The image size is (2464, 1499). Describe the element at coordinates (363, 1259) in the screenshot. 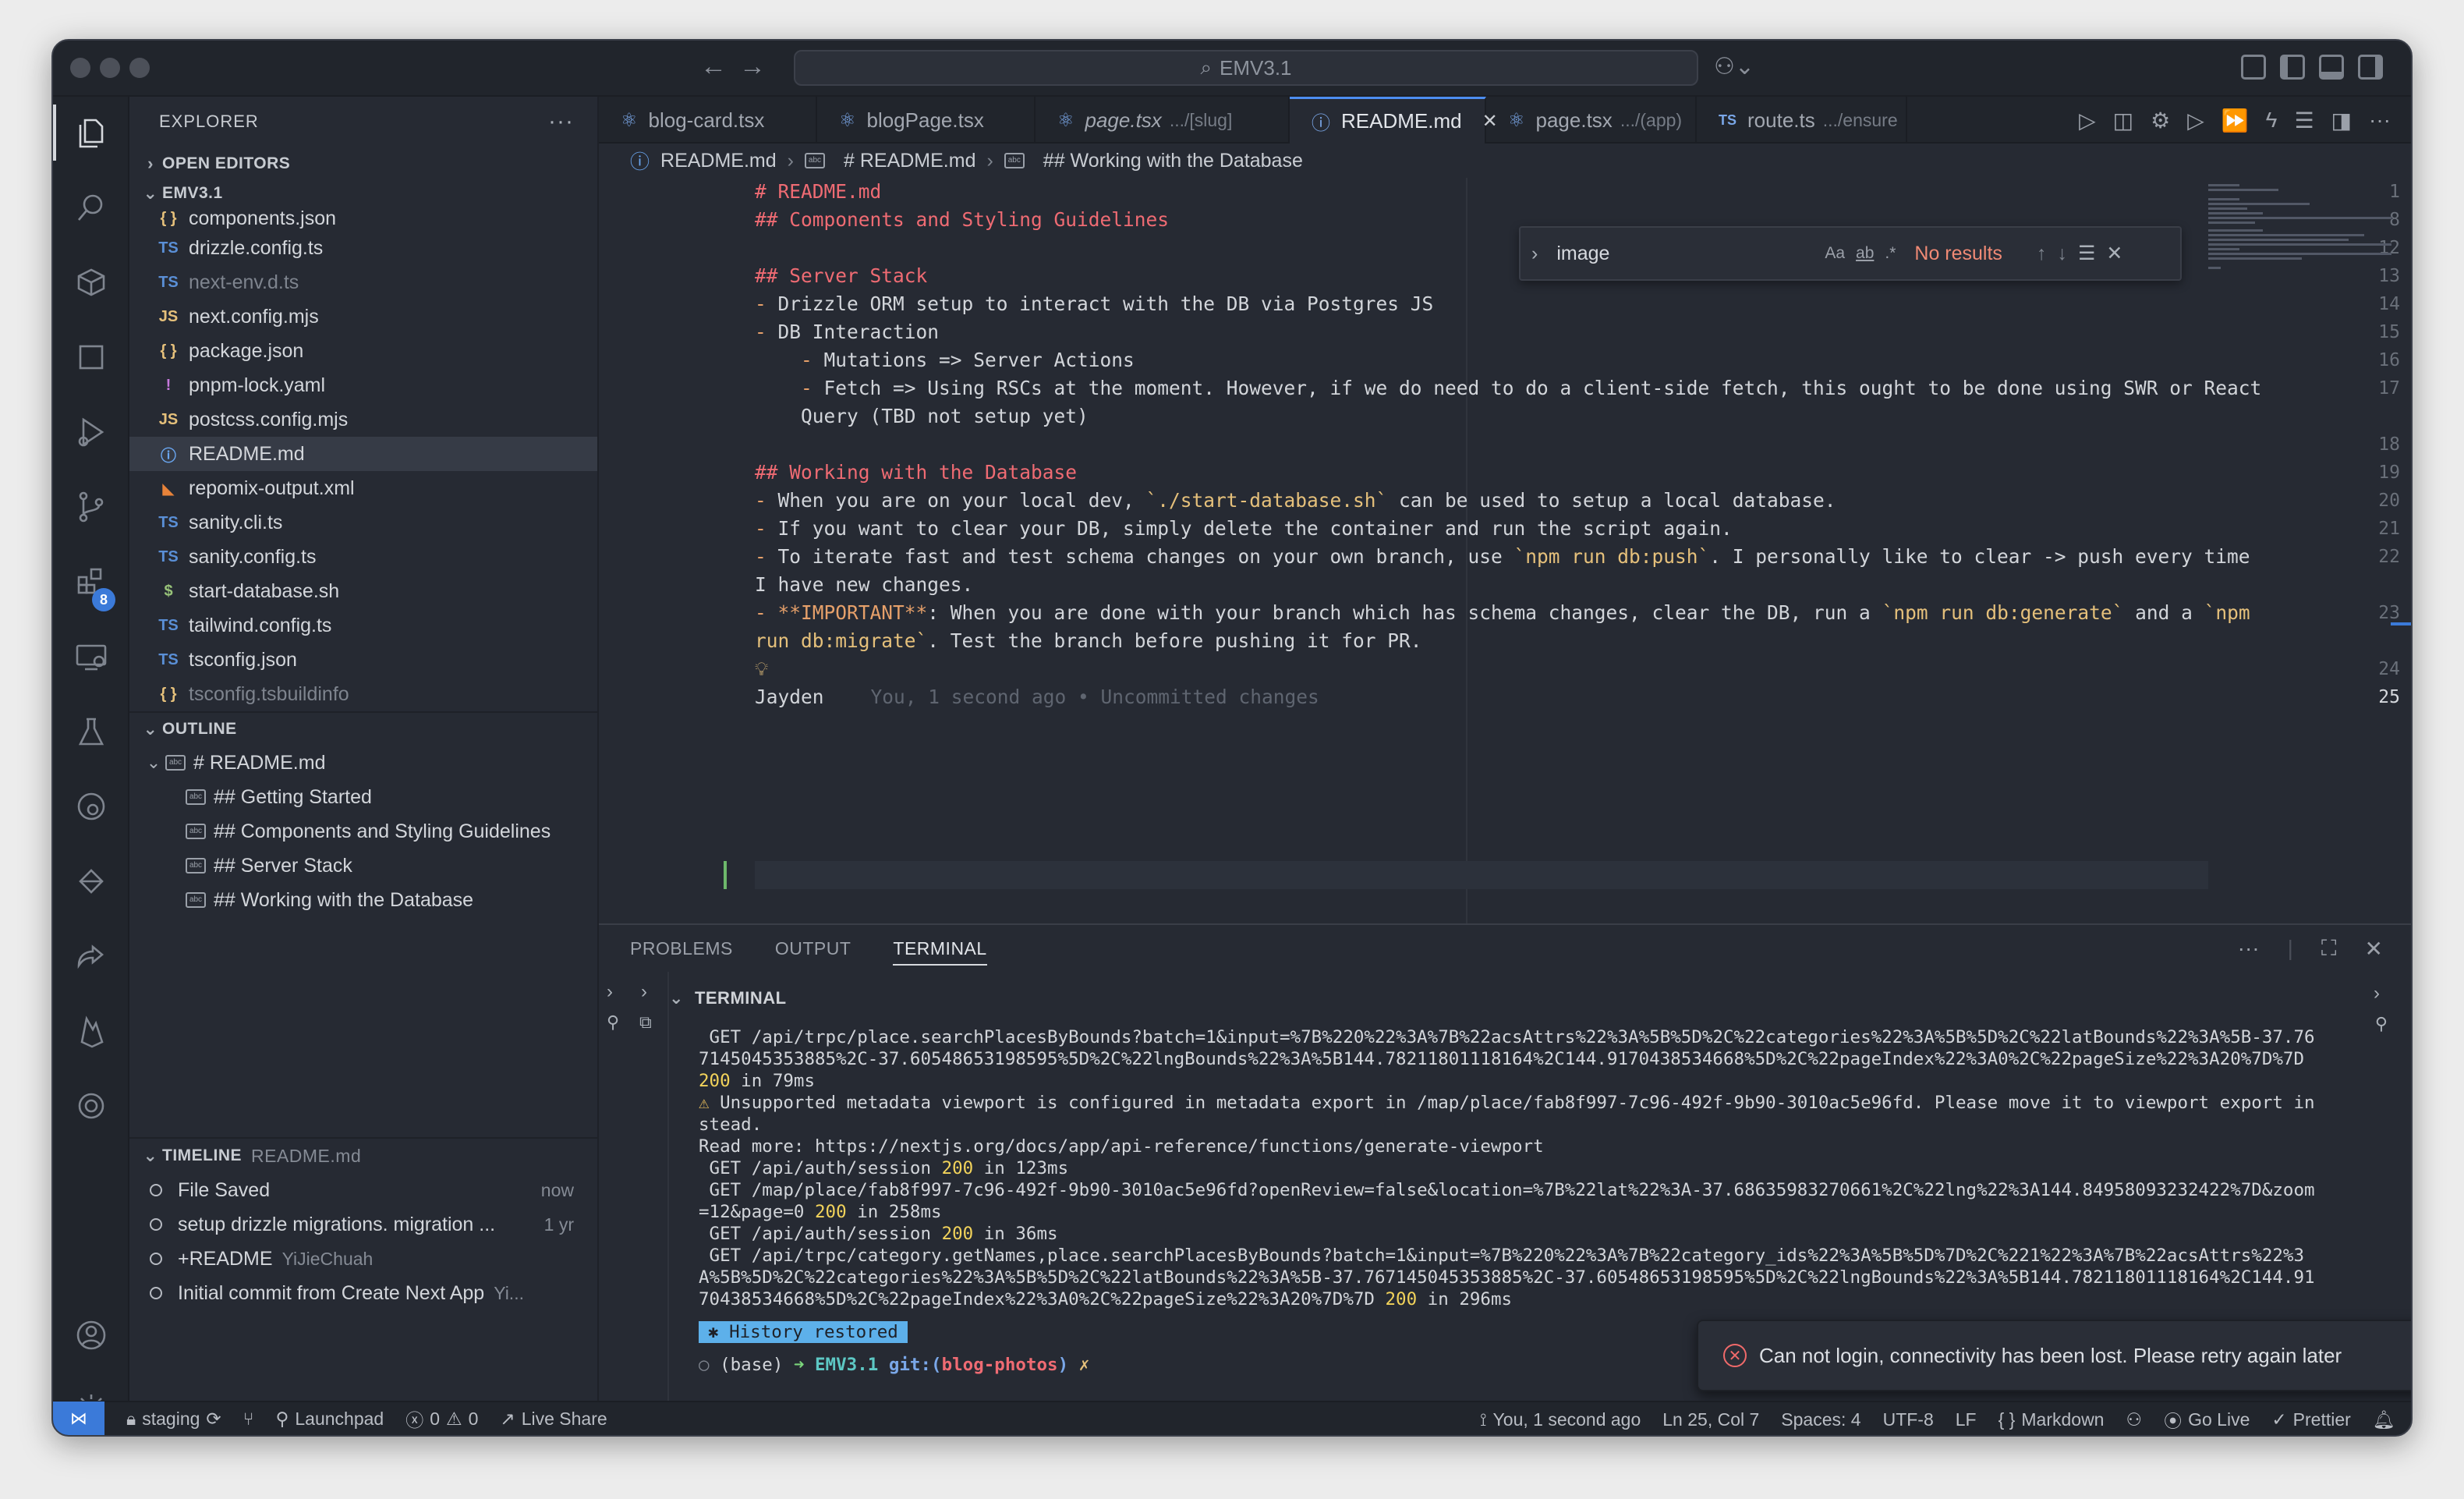

I see `timeline-item: +README YiJieChuah` at that location.